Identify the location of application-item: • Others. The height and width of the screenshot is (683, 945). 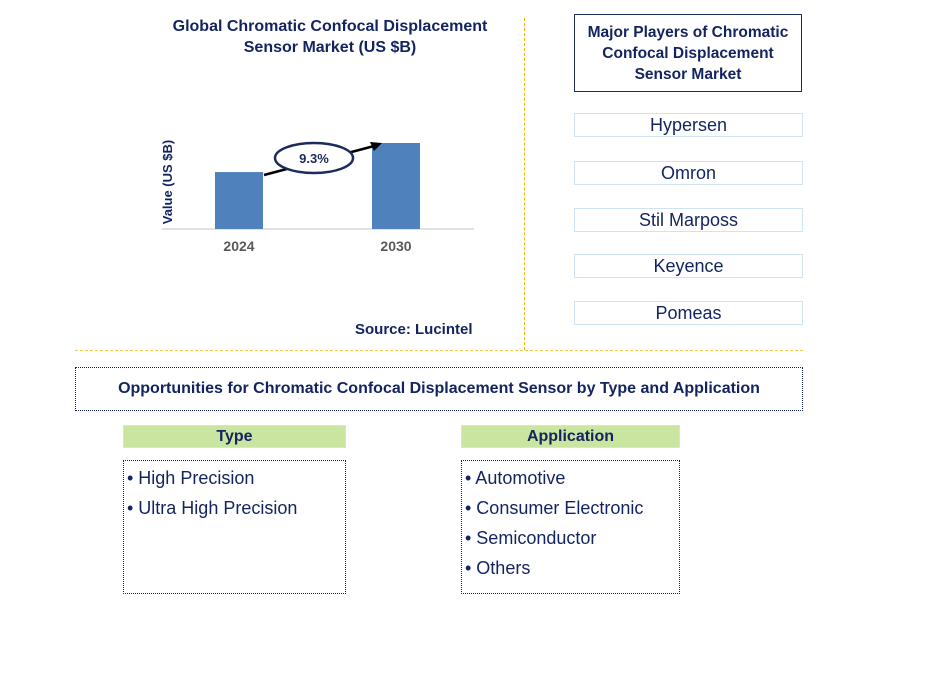
(498, 568).